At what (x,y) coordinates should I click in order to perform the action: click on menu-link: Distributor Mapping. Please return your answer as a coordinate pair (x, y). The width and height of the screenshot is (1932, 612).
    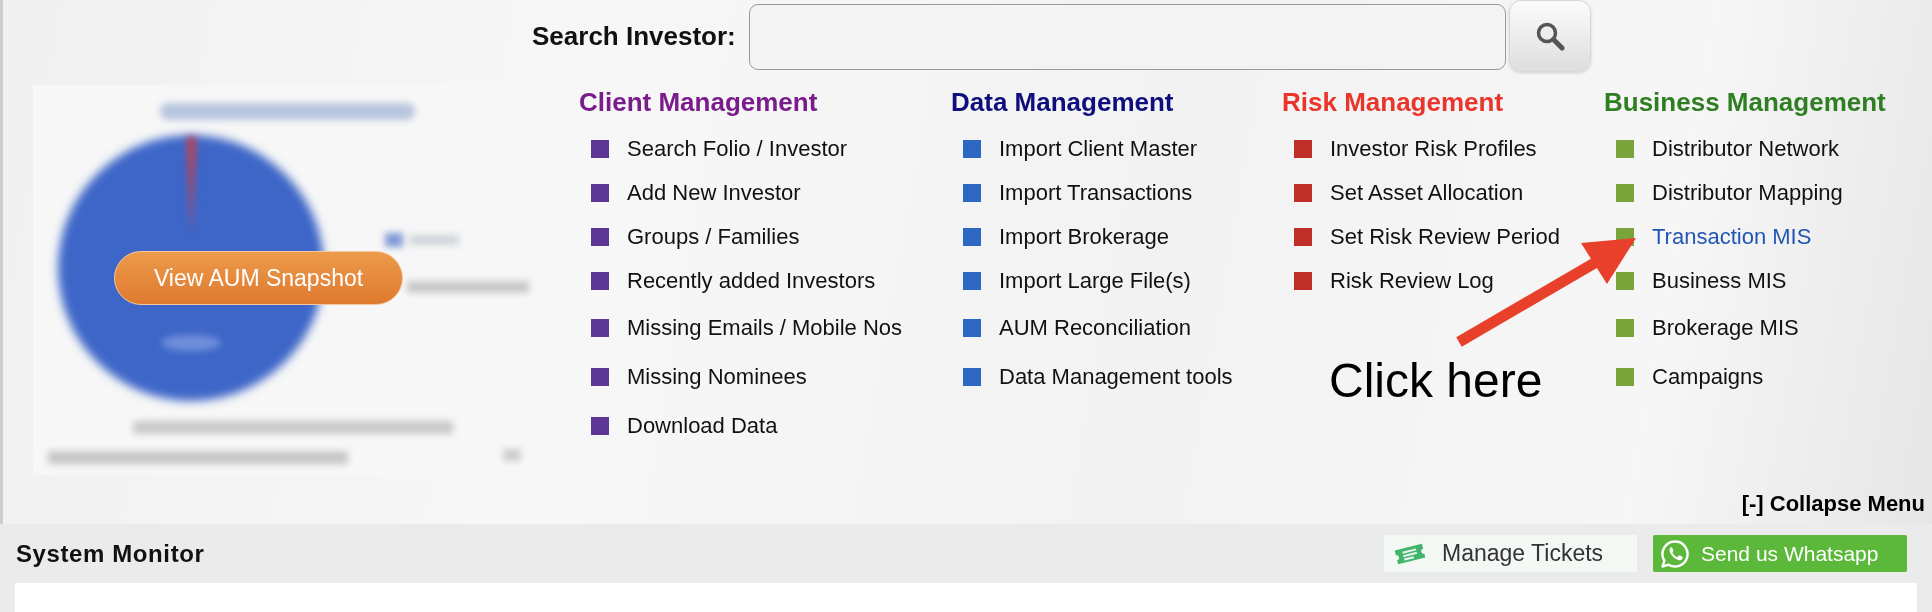
    Looking at the image, I should click on (1747, 193).